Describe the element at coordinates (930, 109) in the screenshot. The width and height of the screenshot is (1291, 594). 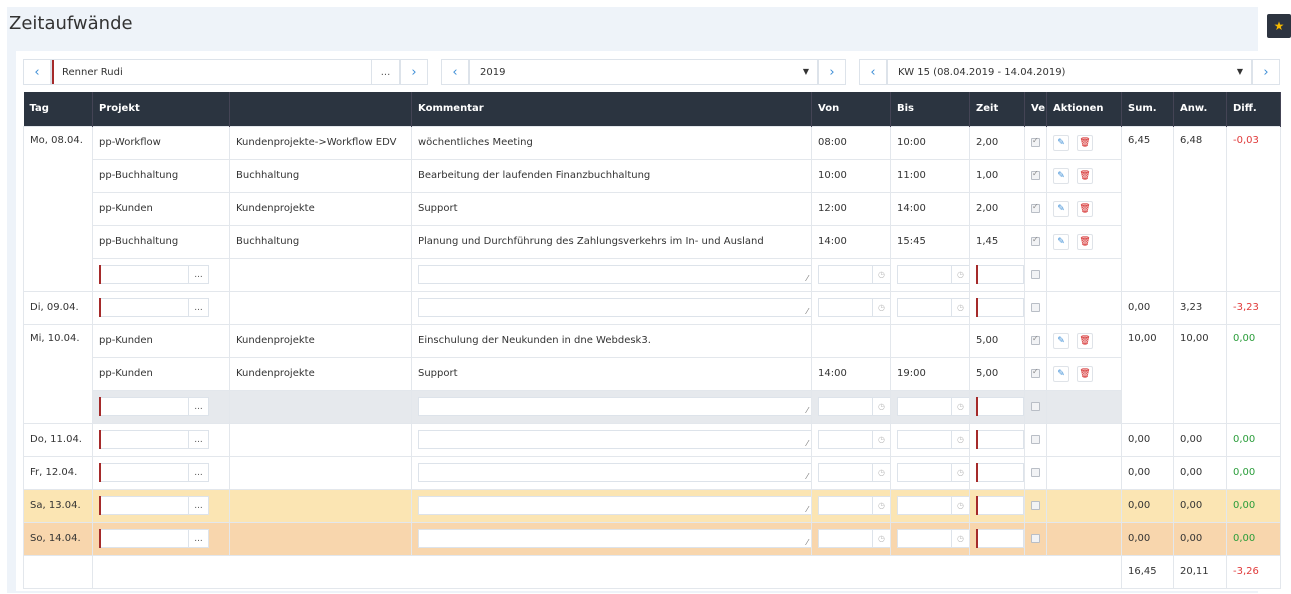
I see `col-bis: Bis` at that location.